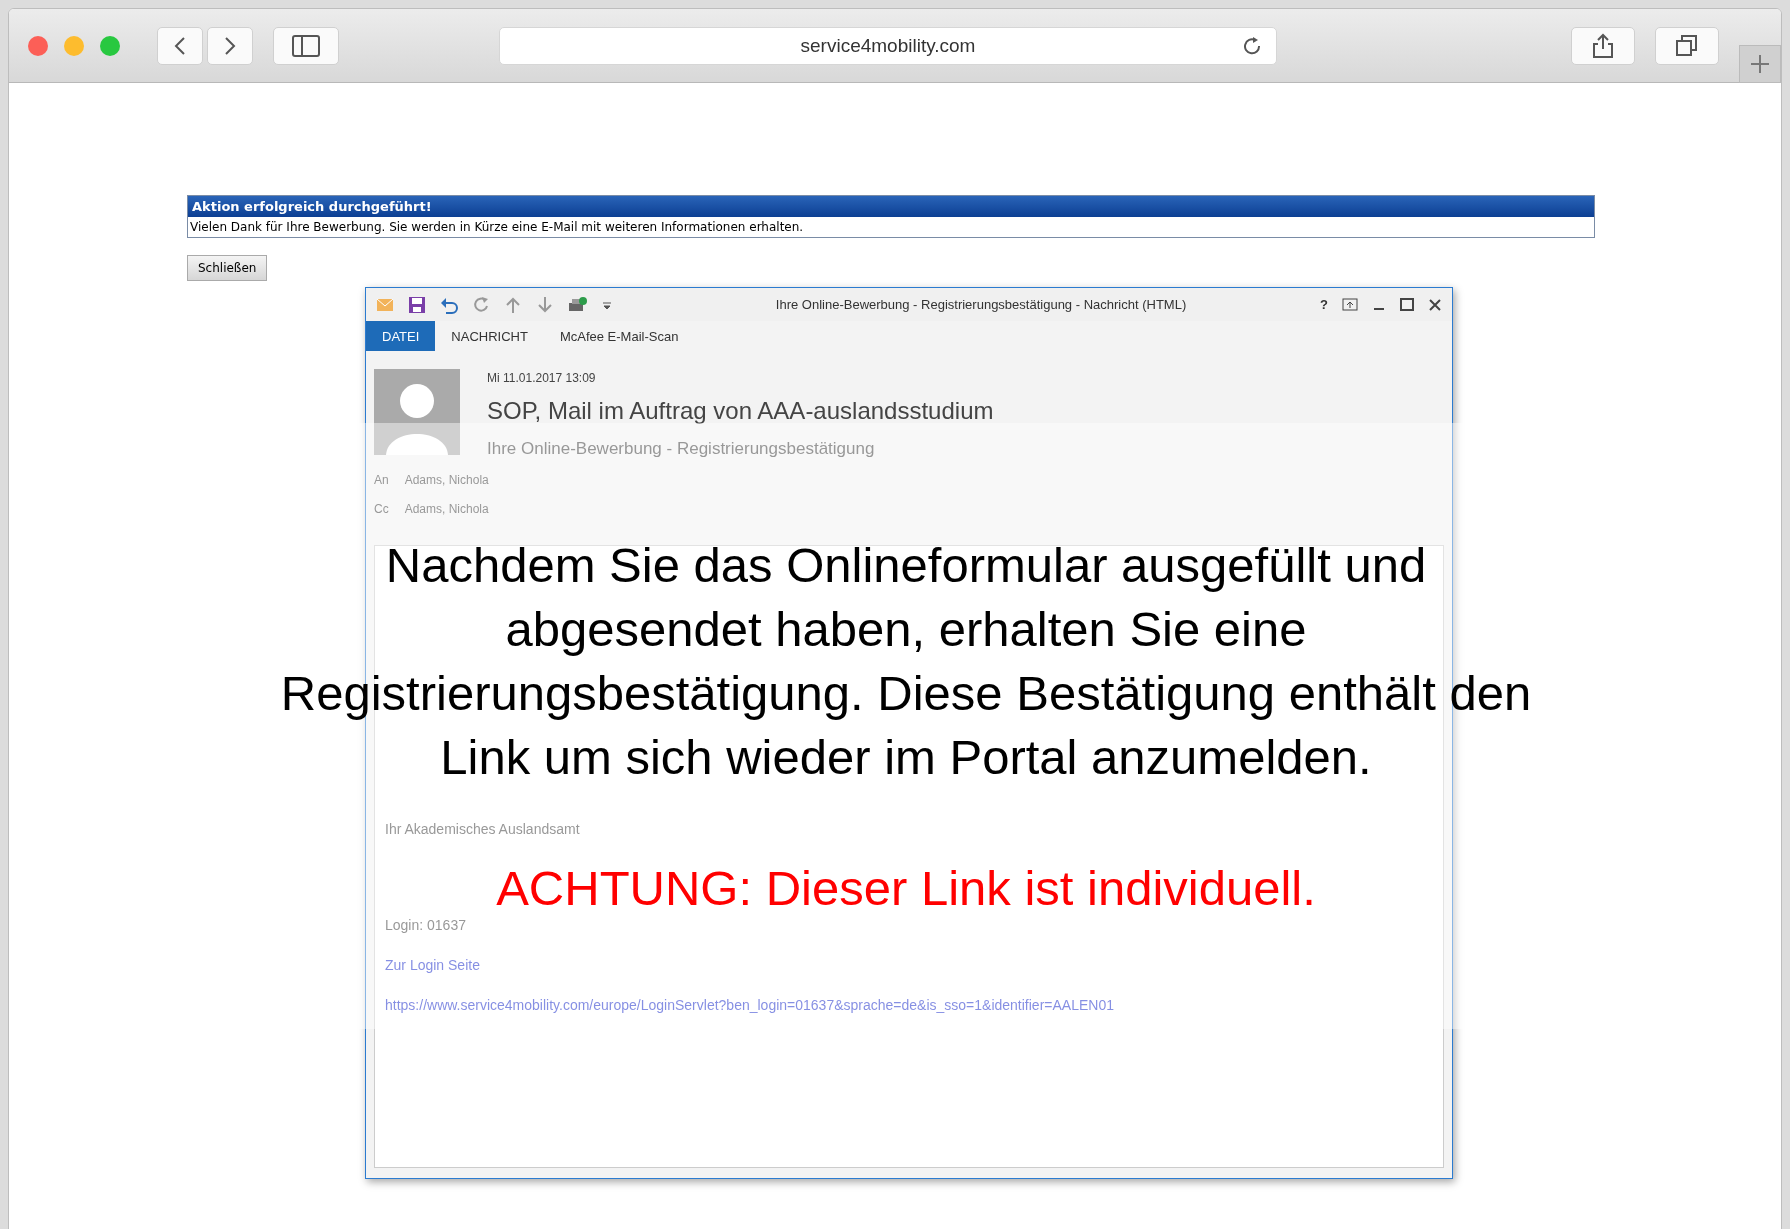  What do you see at coordinates (1603, 45) in the screenshot?
I see `share-icon` at bounding box center [1603, 45].